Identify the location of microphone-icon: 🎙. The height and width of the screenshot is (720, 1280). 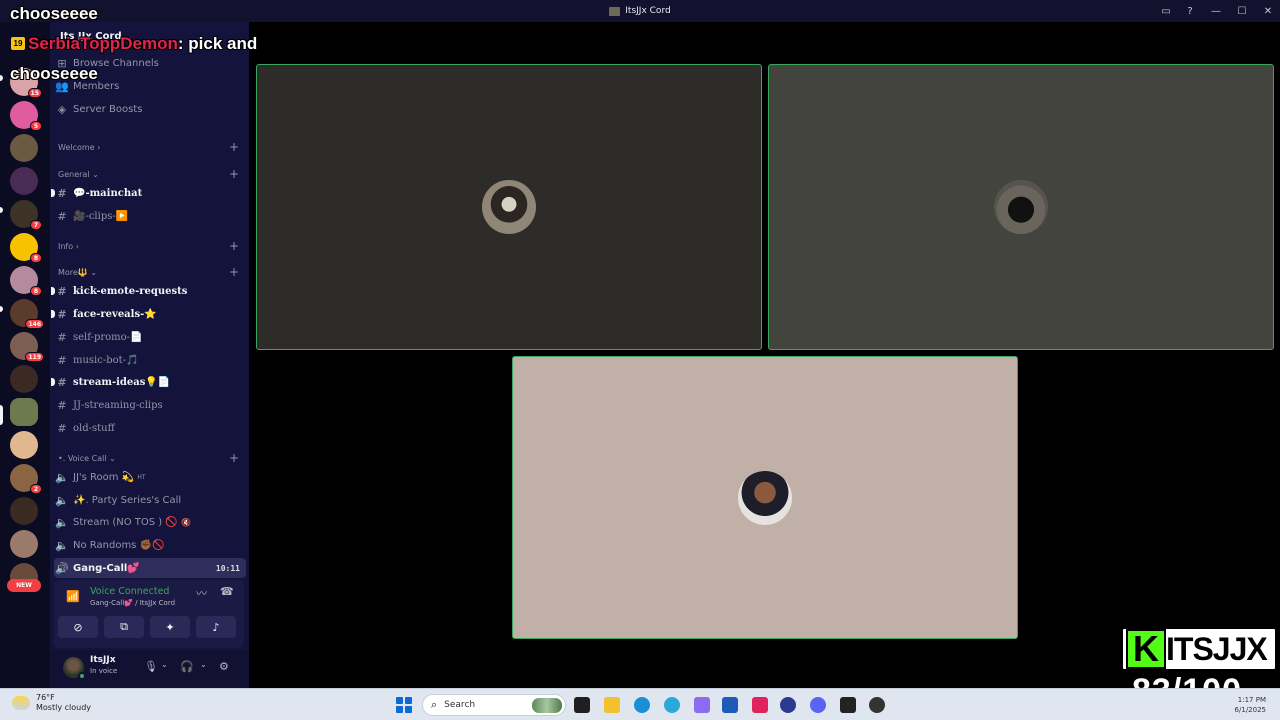
(151, 666).